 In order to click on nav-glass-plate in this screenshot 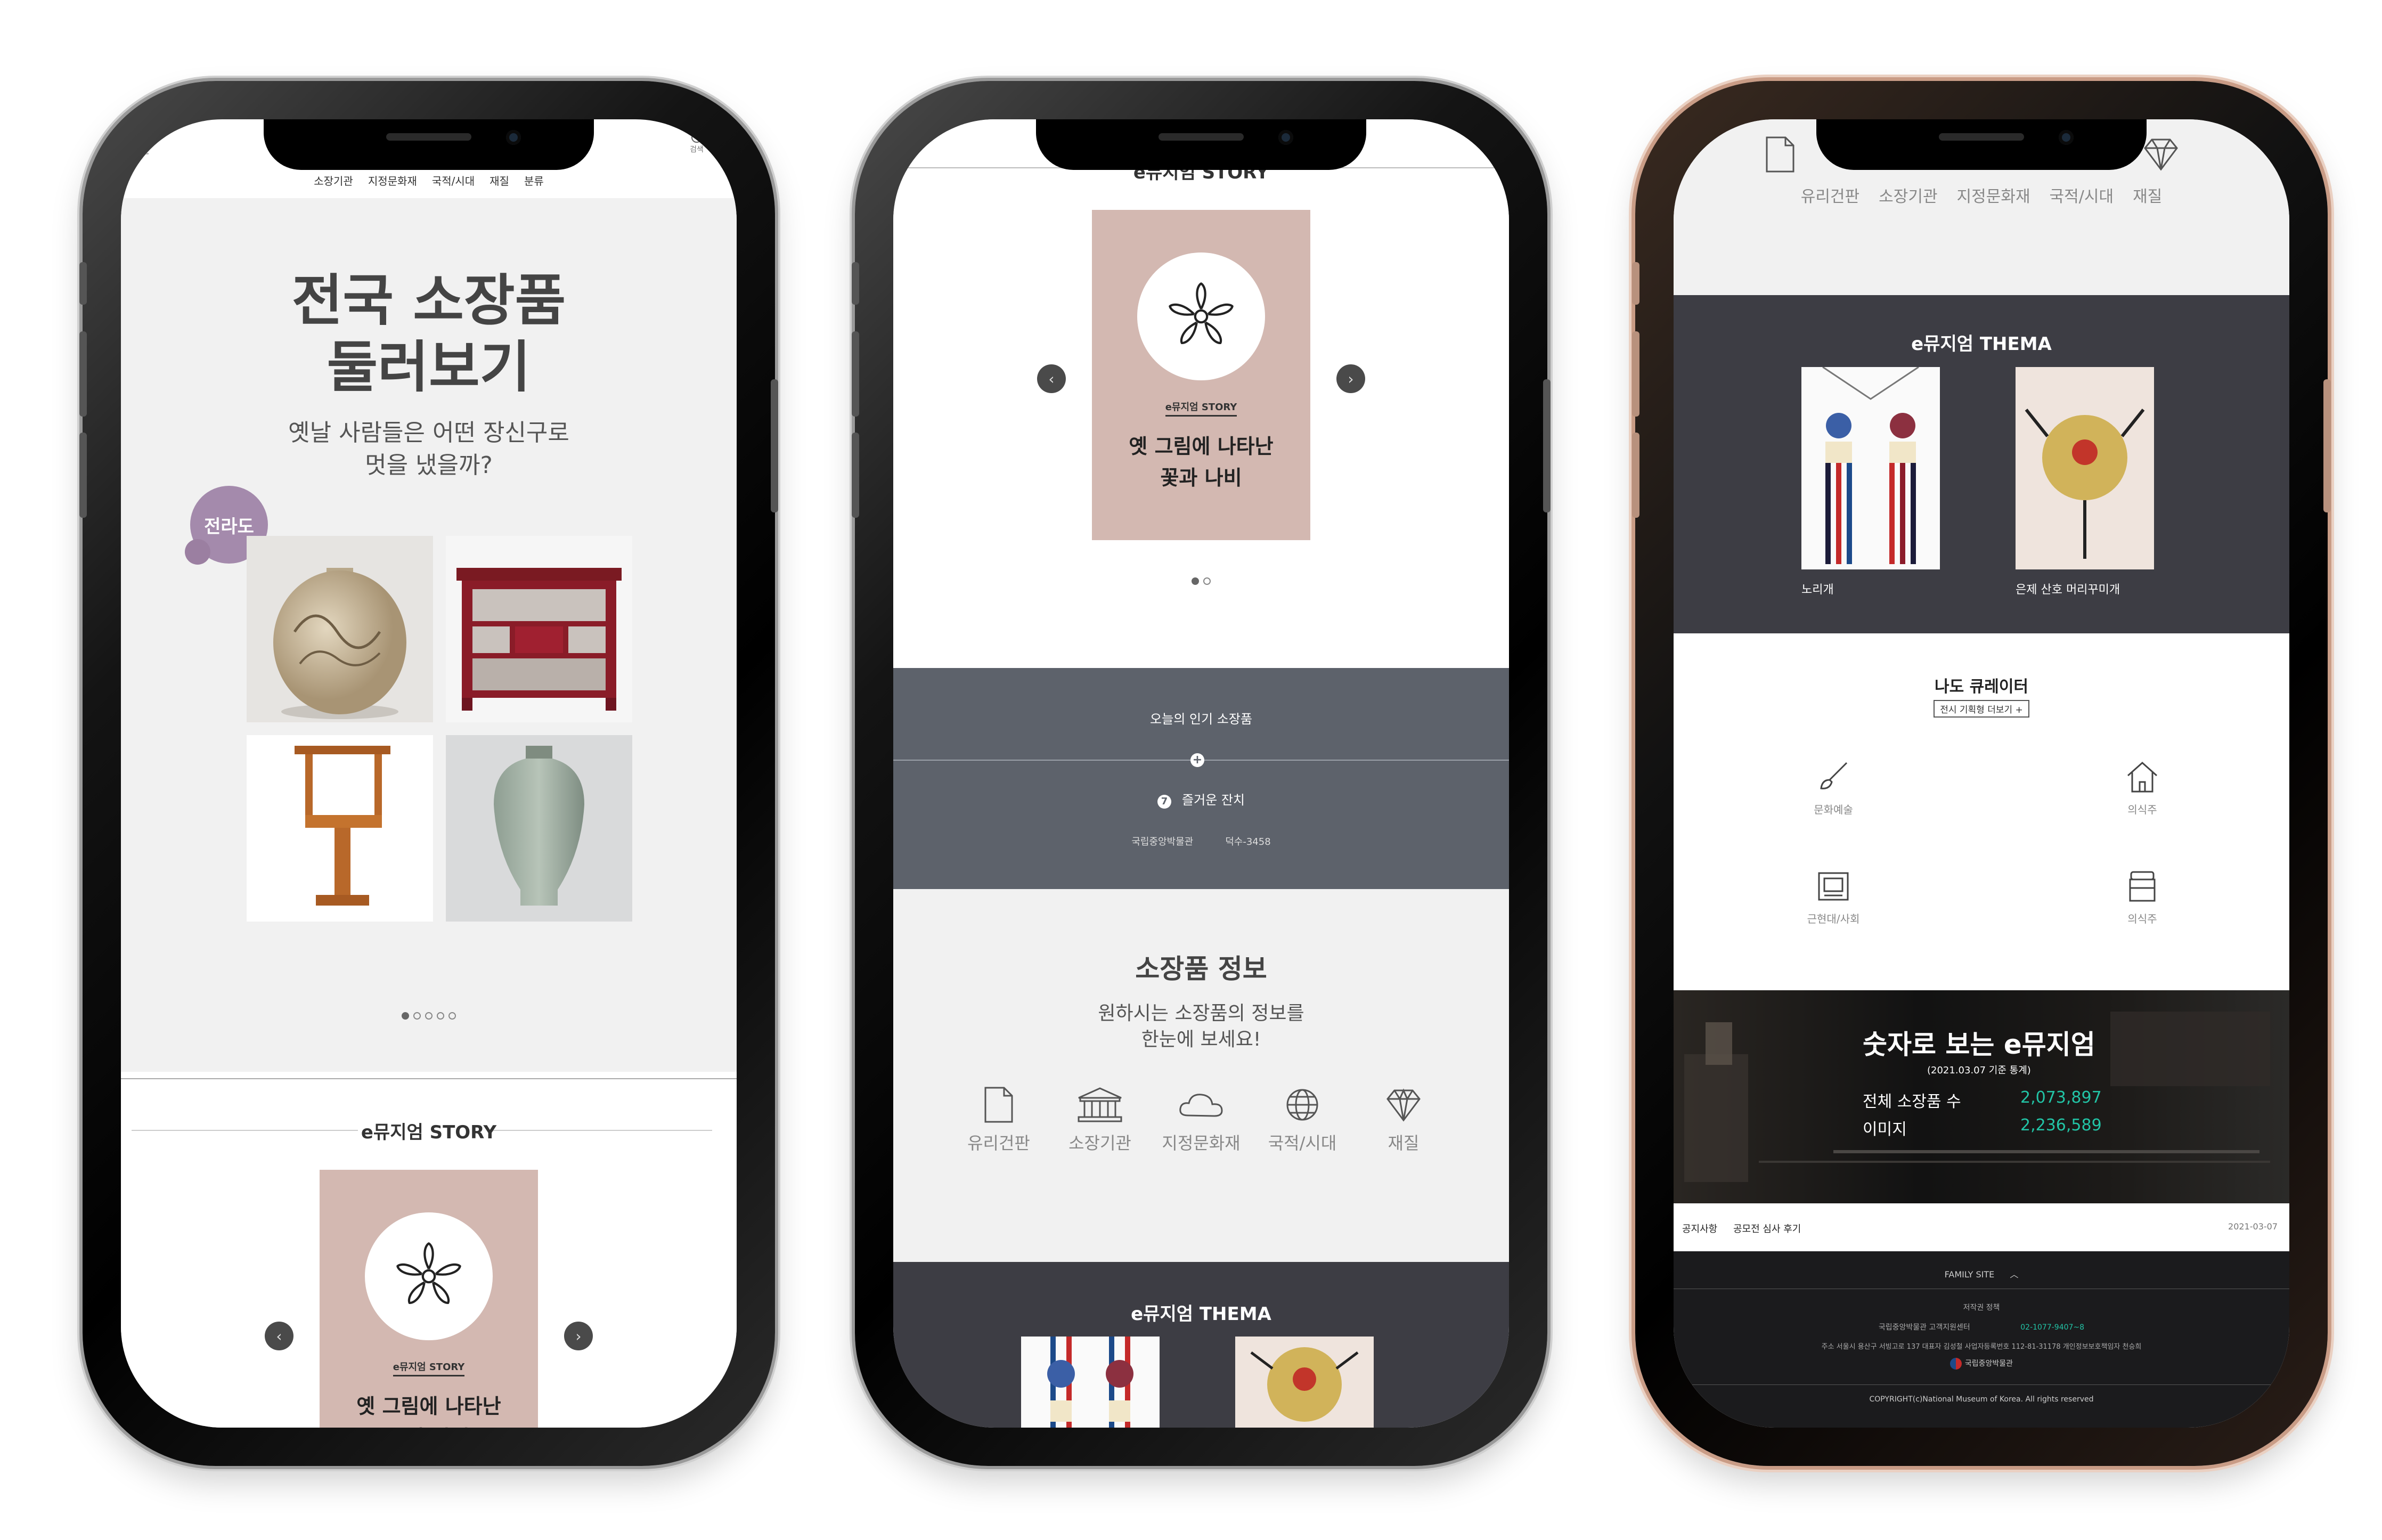, I will do `click(1780, 155)`.